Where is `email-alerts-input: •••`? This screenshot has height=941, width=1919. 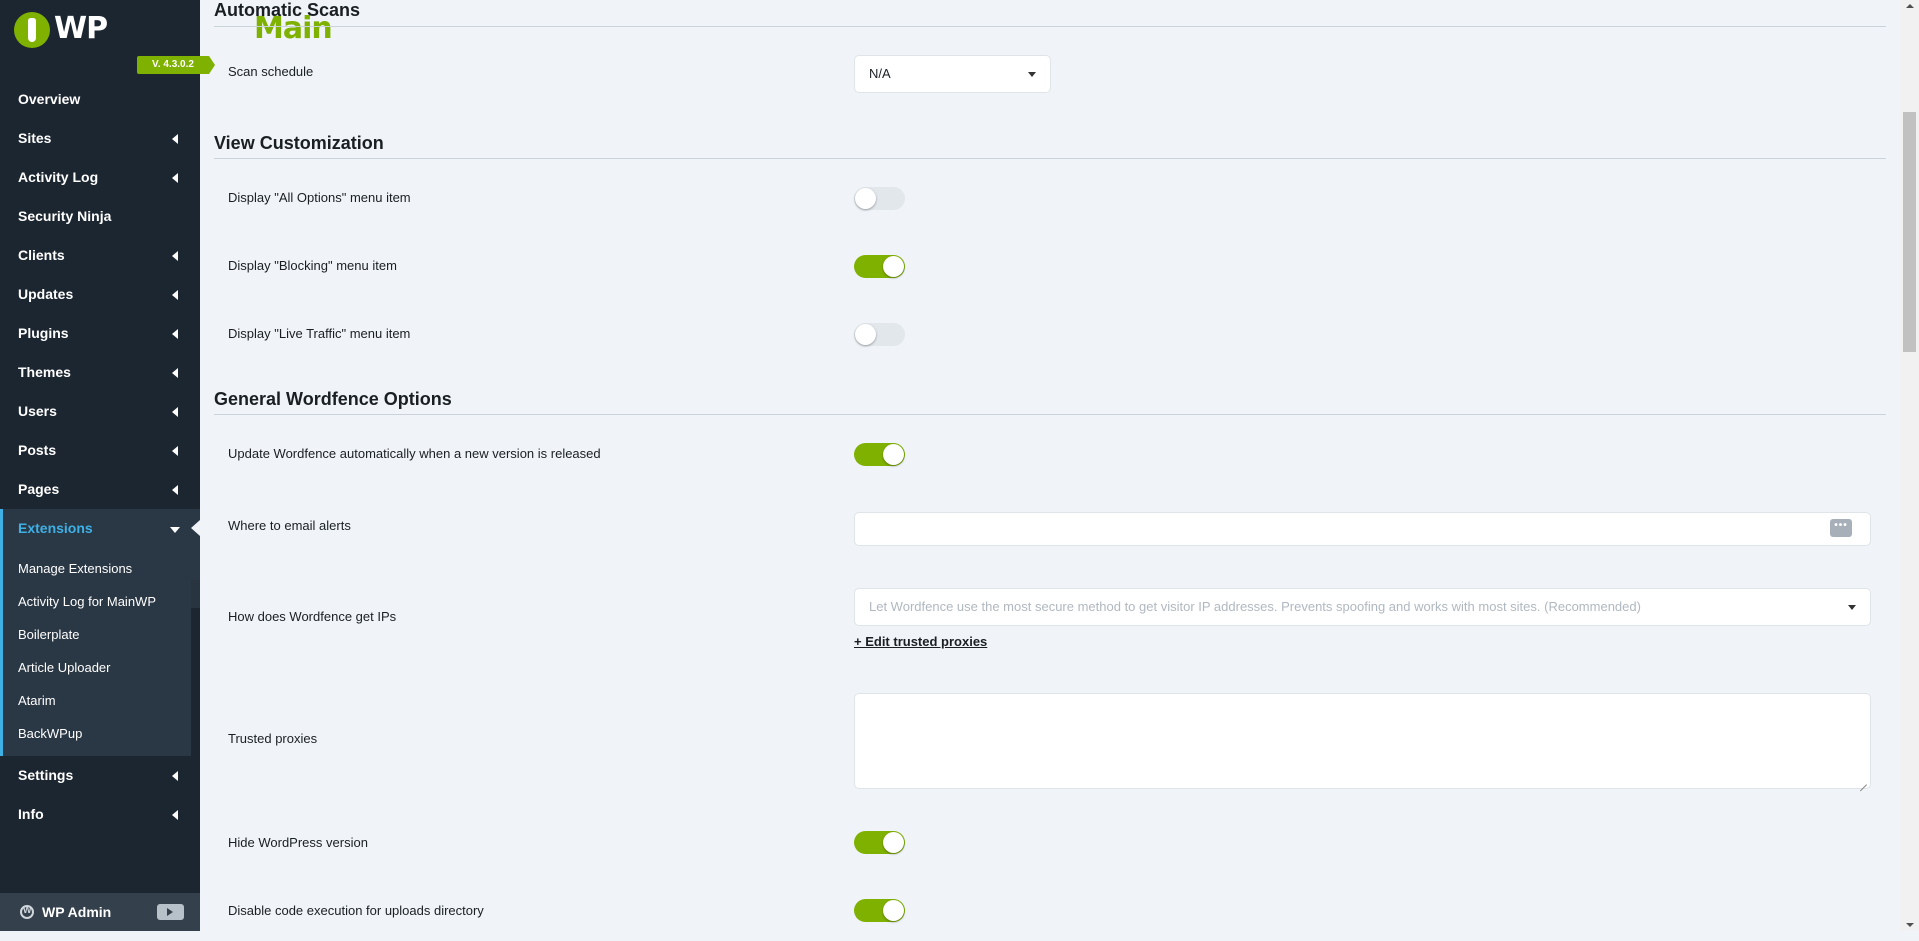 email-alerts-input: ••• is located at coordinates (1362, 529).